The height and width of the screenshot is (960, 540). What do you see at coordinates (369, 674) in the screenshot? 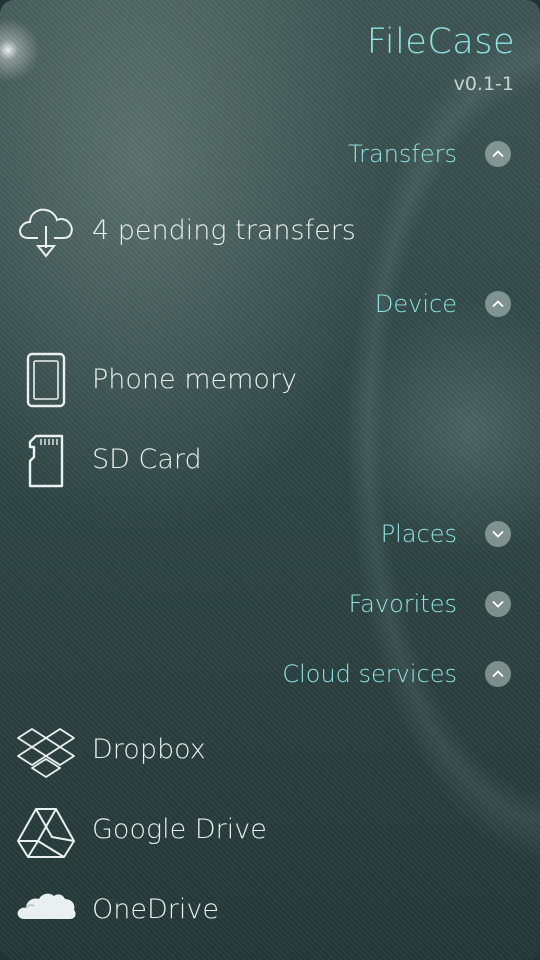
I see `section-label-cloud-services: Cloud services` at bounding box center [369, 674].